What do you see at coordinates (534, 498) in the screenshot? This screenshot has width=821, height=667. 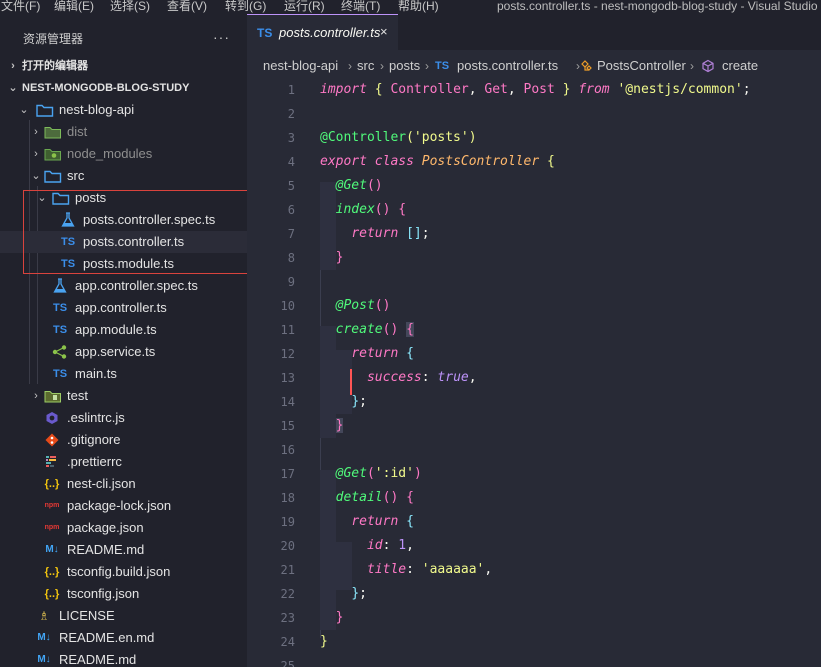 I see `code-line: 18 detail() {` at bounding box center [534, 498].